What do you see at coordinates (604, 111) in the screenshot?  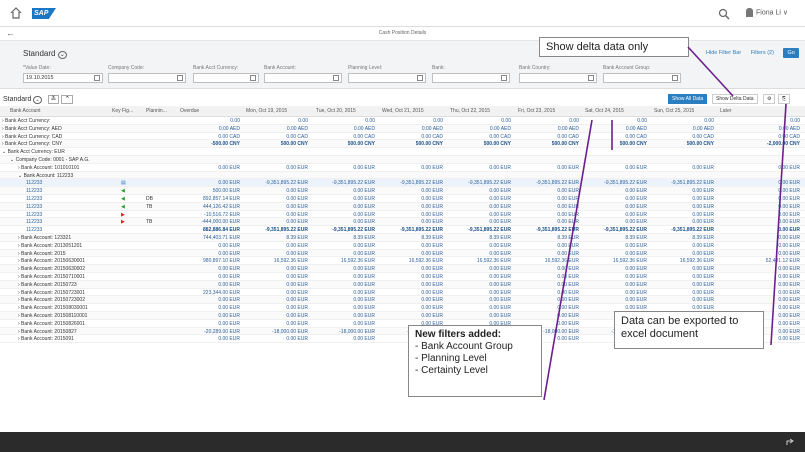 I see `column-header: Sat, Oct 24, 2015` at bounding box center [604, 111].